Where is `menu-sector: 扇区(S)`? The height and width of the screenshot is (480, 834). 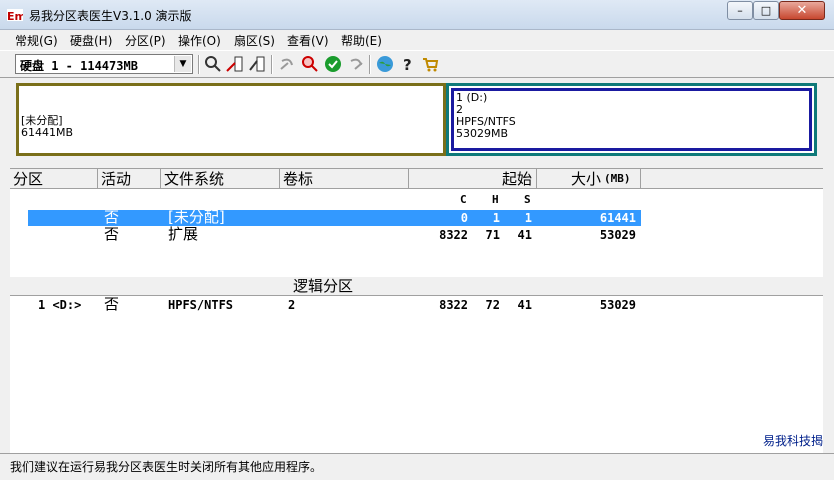 menu-sector: 扇区(S) is located at coordinates (254, 40).